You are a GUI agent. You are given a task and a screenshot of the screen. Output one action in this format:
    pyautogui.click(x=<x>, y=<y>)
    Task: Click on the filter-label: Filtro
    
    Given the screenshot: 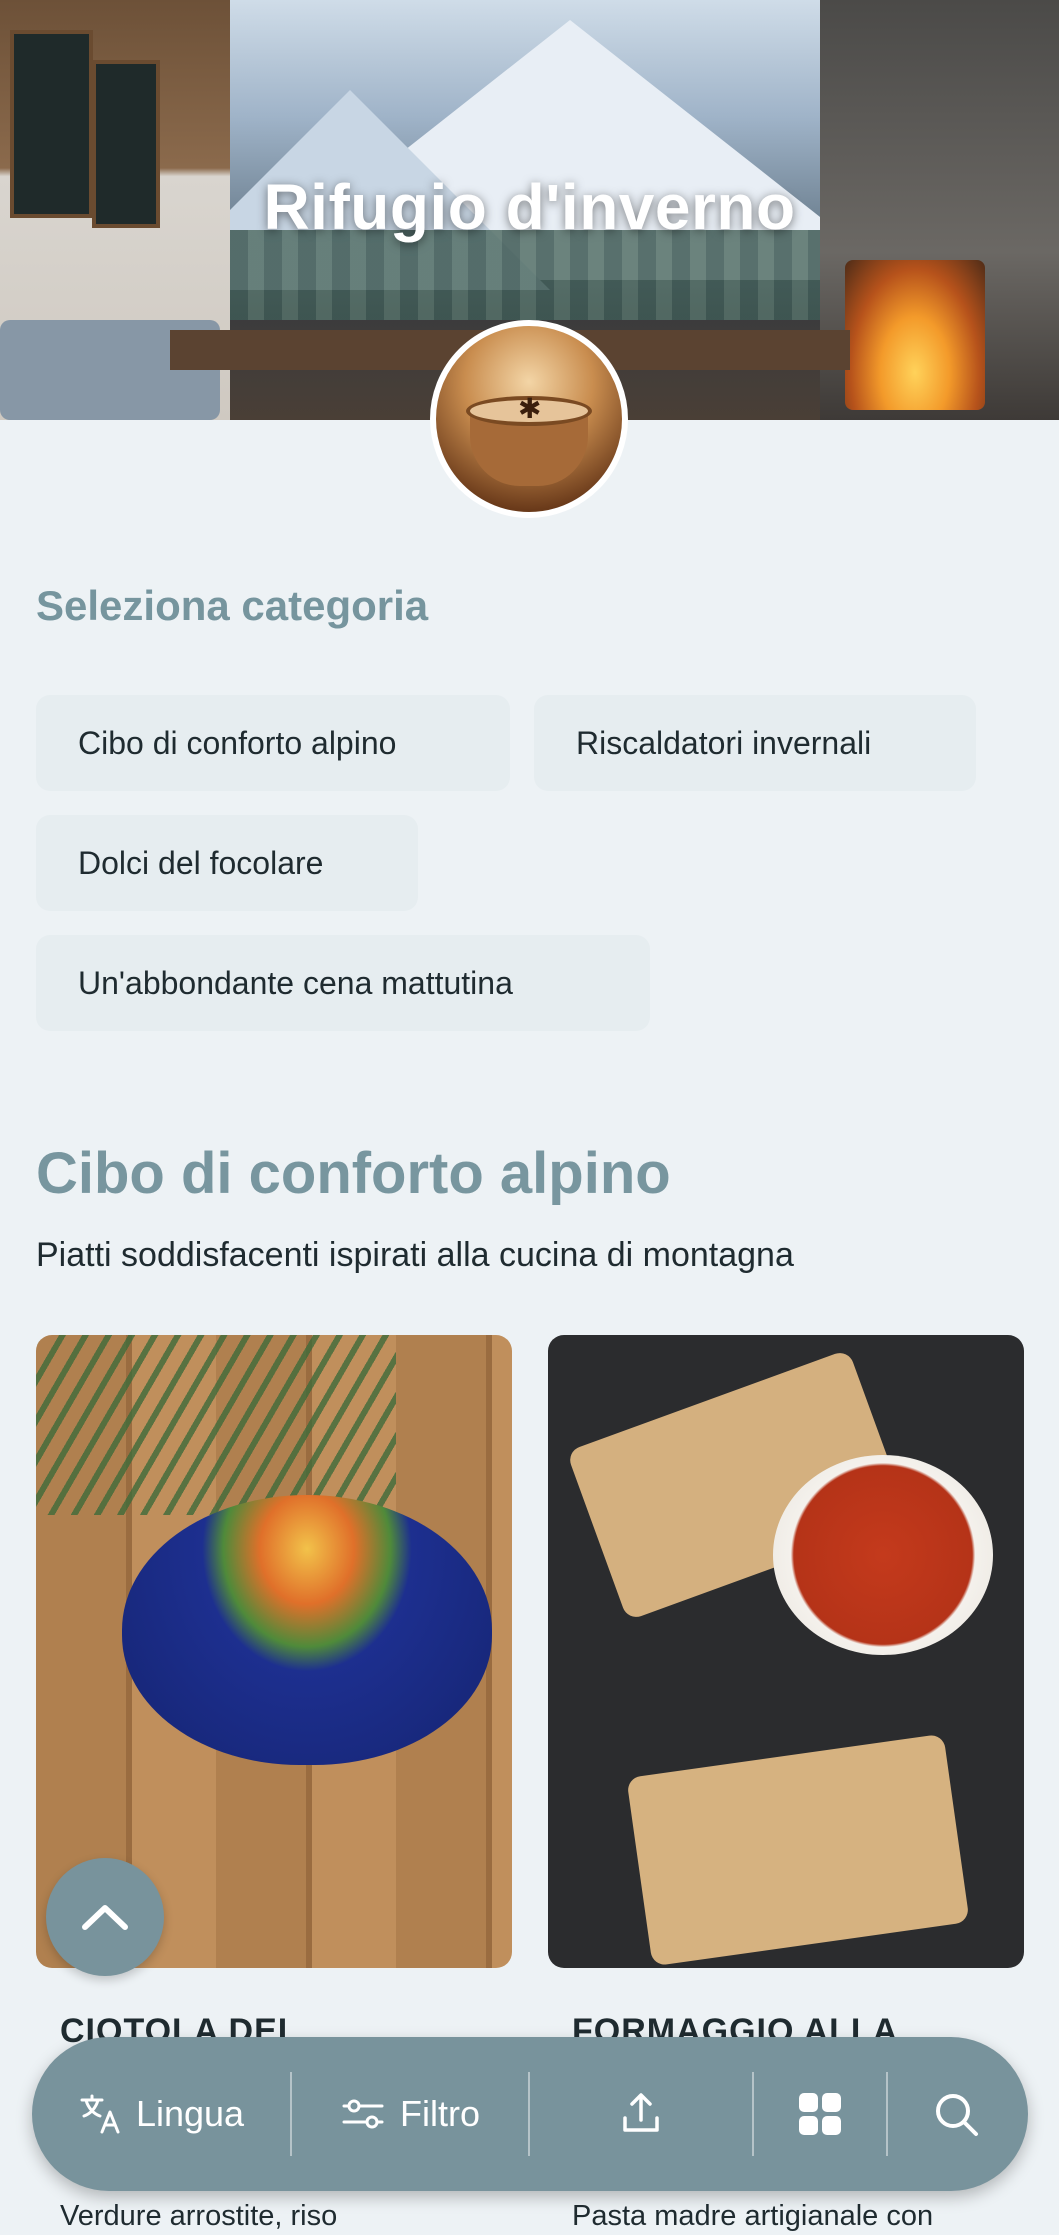 What is the action you would take?
    pyautogui.click(x=440, y=2113)
    